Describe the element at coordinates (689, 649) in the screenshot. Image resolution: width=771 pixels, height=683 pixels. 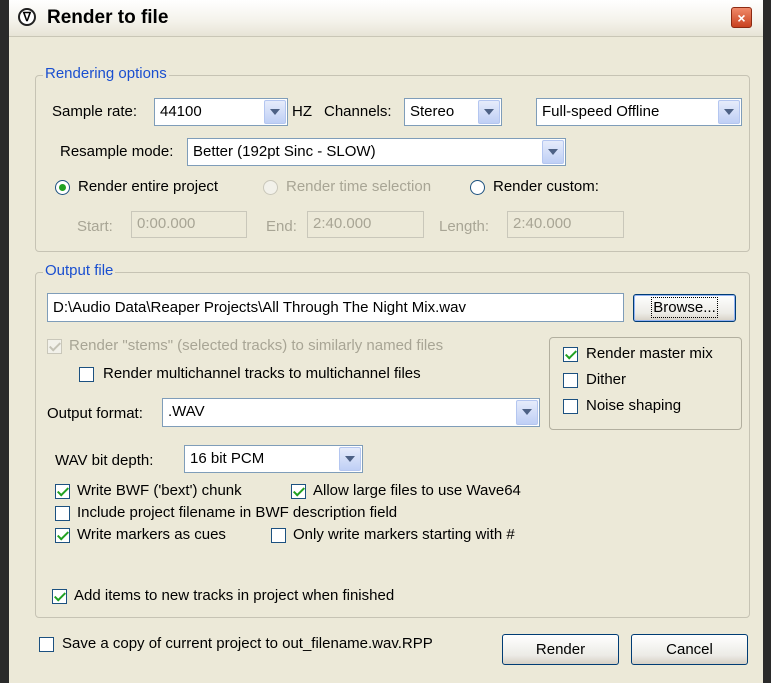
I see `cancel-button: Cancel` at that location.